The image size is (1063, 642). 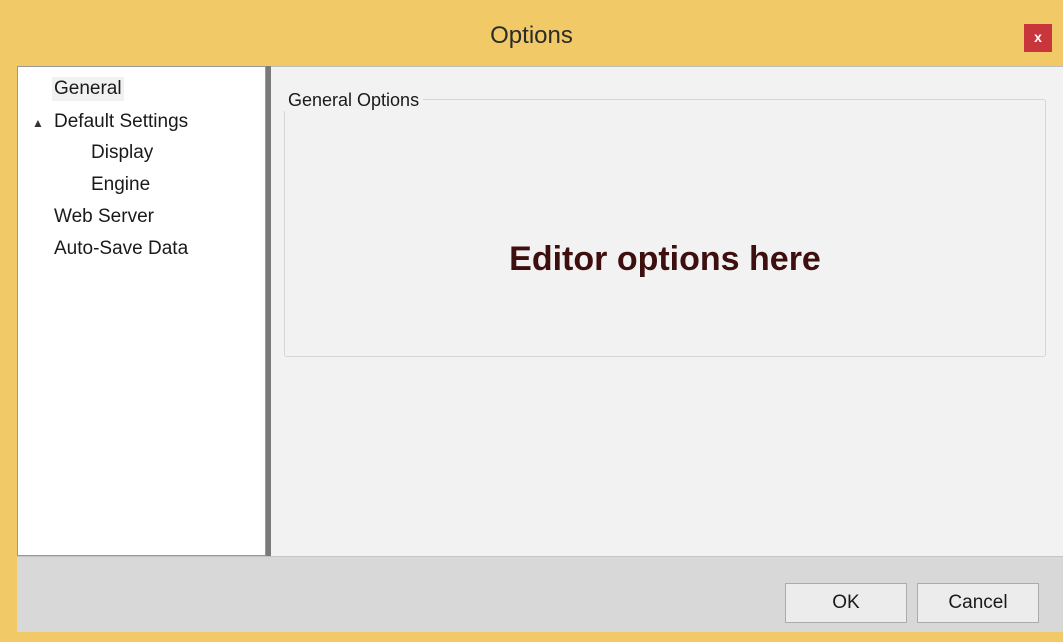 I want to click on tree-item-default-settings: Default Settings, so click(x=121, y=122).